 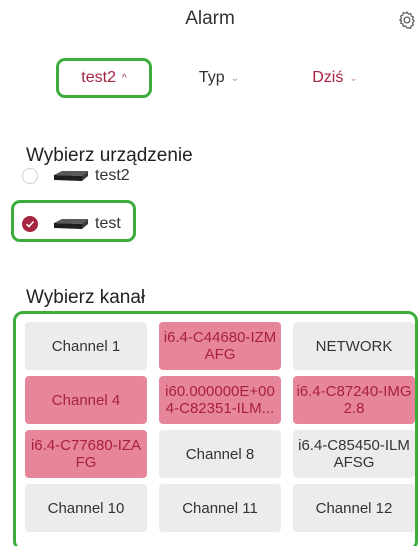 I want to click on page-title: Alarm, so click(x=210, y=18).